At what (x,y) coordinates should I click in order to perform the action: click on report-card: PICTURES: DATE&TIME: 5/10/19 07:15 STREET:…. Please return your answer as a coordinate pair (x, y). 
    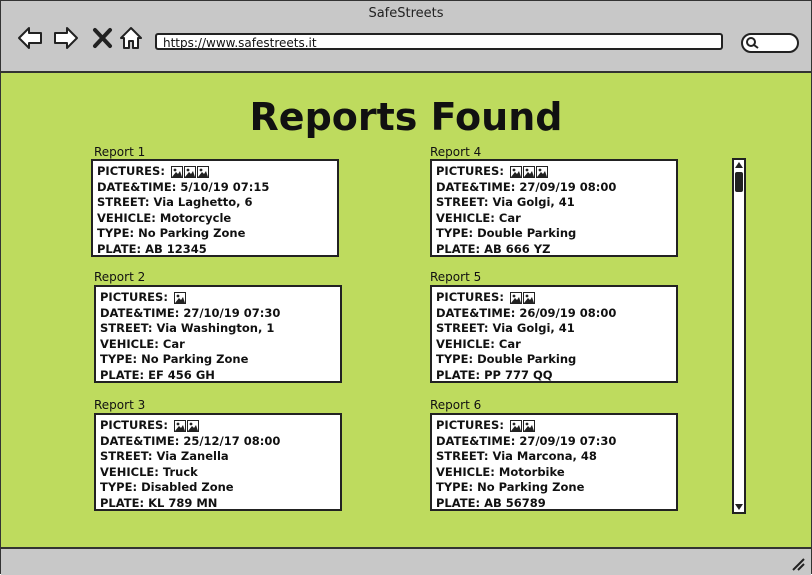
    Looking at the image, I should click on (215, 208).